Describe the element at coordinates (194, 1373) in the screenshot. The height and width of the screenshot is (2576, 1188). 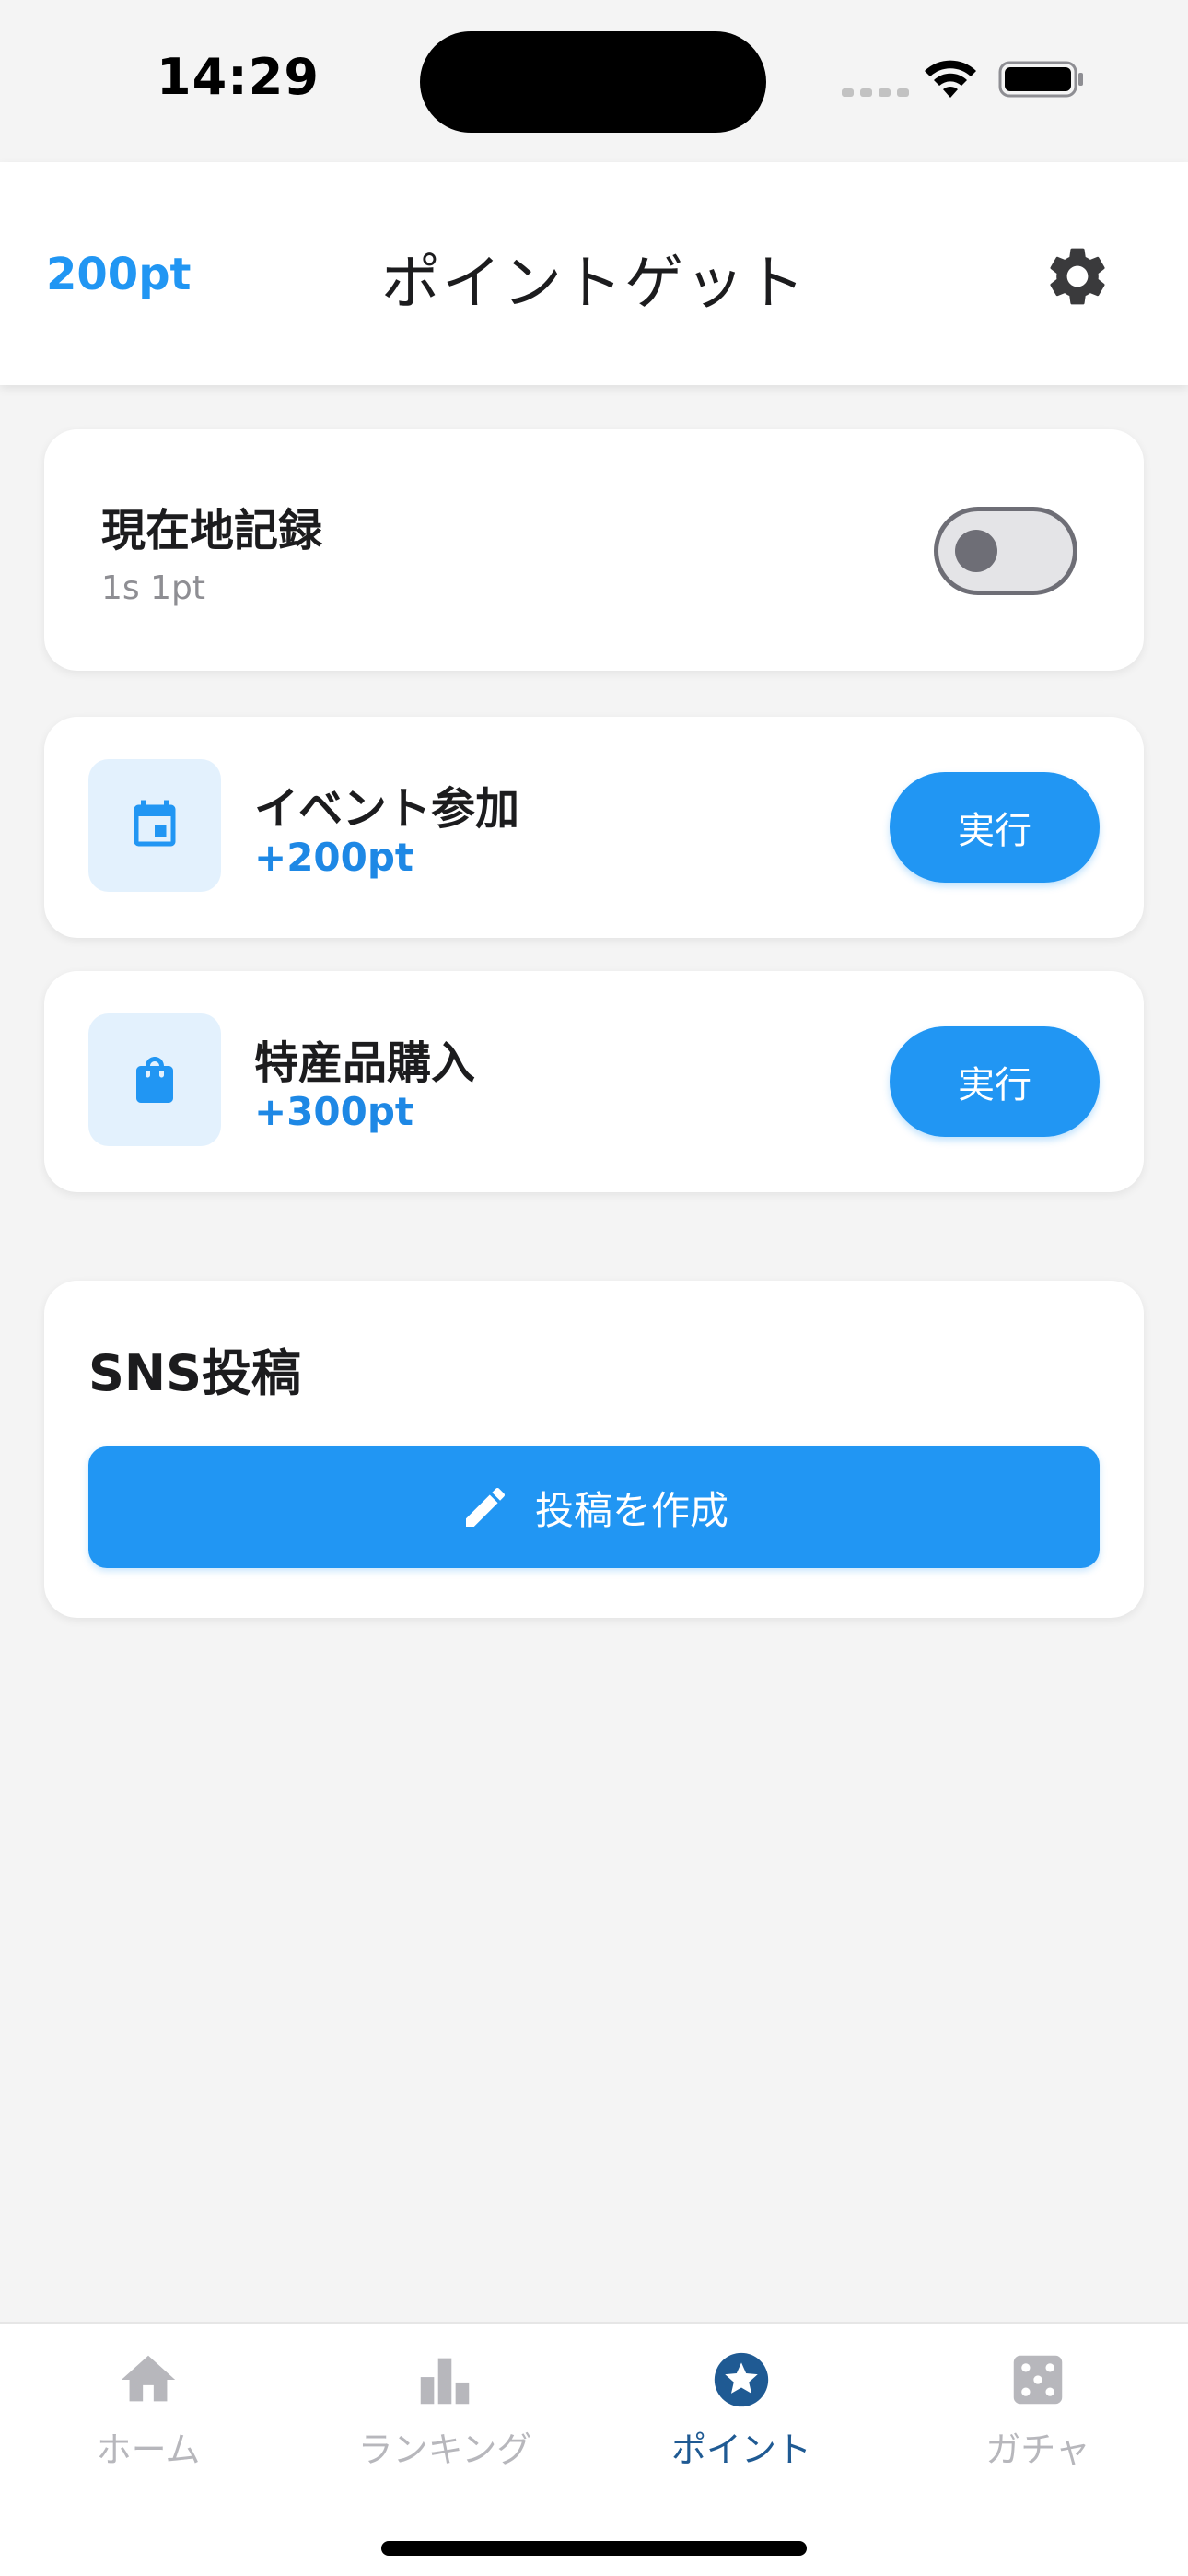
I see `sns-post-title: SNS投稿` at that location.